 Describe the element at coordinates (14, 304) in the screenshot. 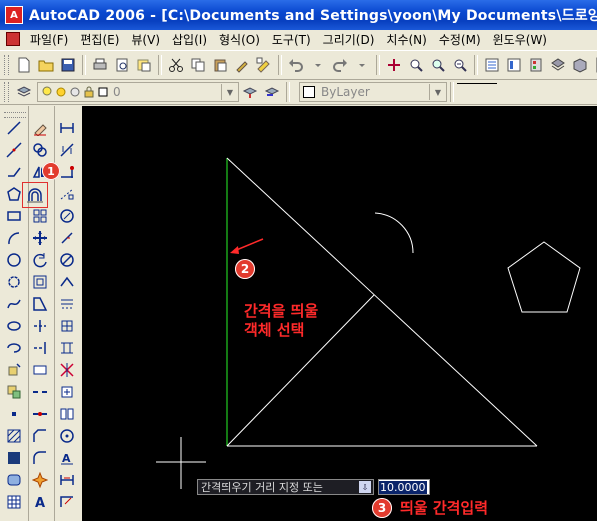

I see `spline-icon` at that location.